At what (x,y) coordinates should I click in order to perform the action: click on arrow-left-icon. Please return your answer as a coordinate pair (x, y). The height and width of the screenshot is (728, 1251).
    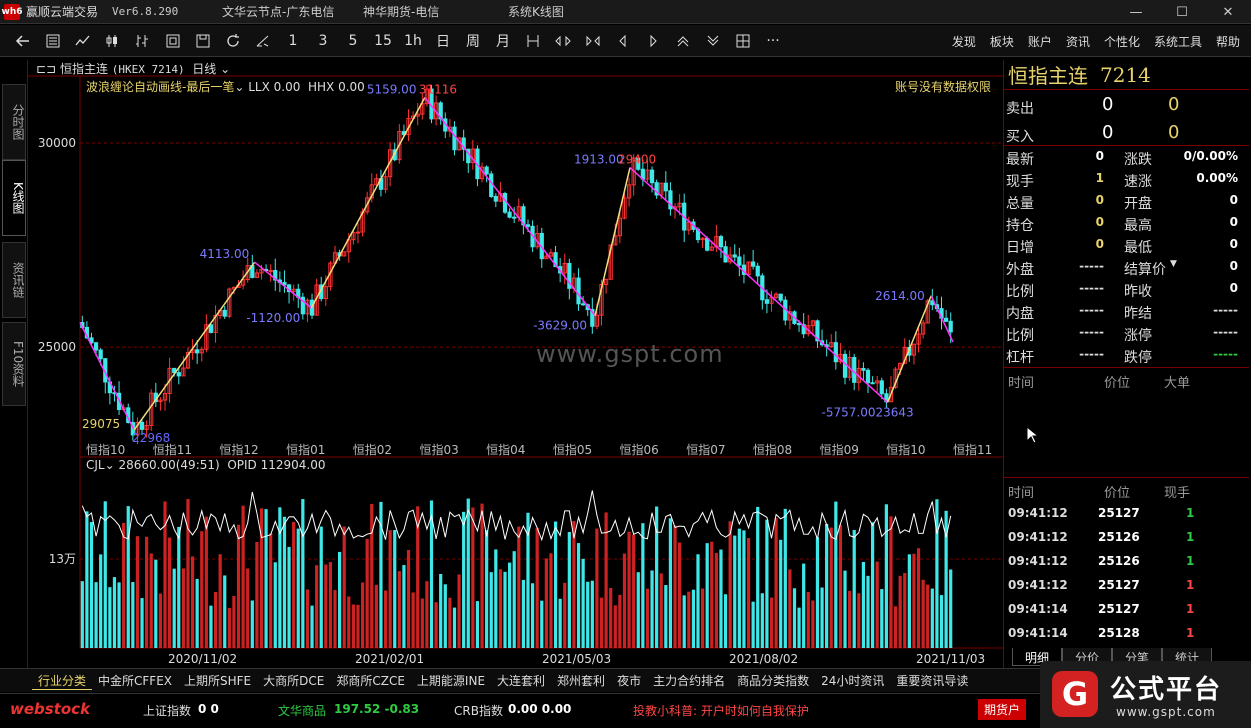
    Looking at the image, I should click on (623, 41).